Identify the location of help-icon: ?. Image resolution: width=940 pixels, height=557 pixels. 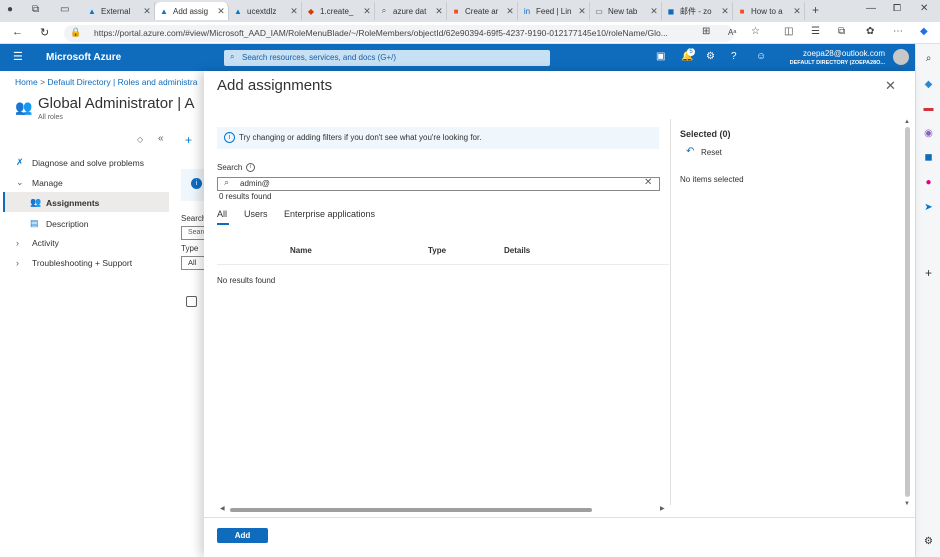
(734, 56).